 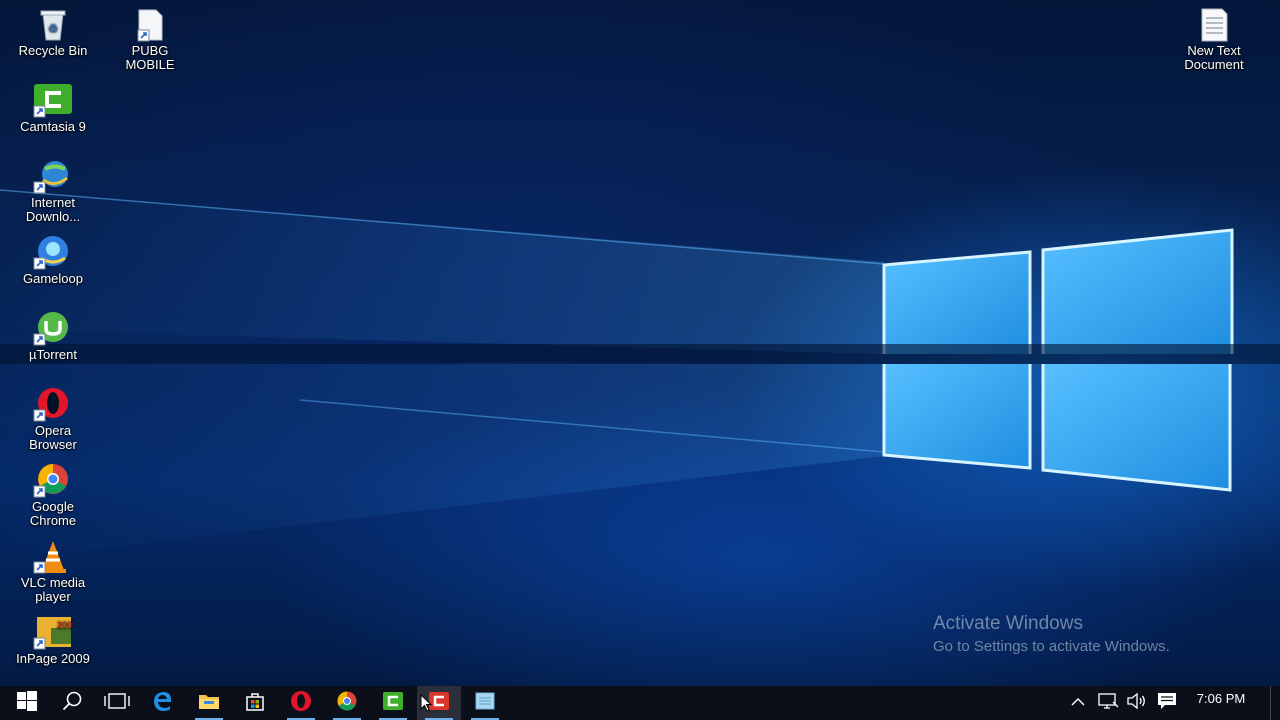 I want to click on mouse-pointer-icon, so click(x=426, y=705).